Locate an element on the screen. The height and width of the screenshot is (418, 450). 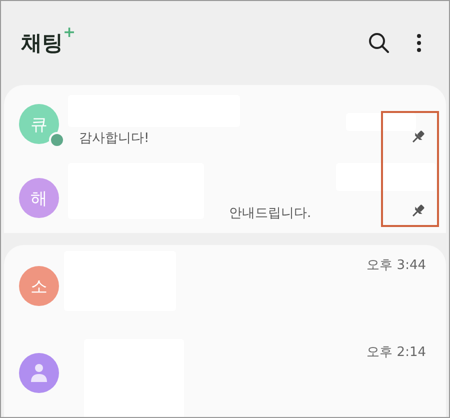
redaction-block is located at coordinates (381, 122).